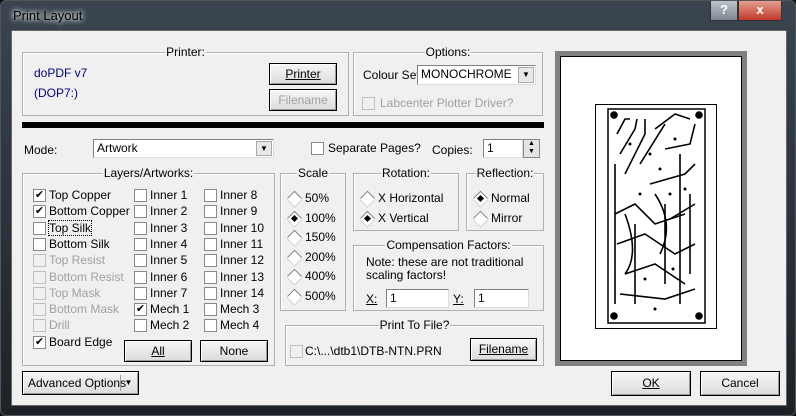 The width and height of the screenshot is (796, 416). I want to click on print-file-path: C:\...\dtb1\DTB-NTN.PRN, so click(373, 351).